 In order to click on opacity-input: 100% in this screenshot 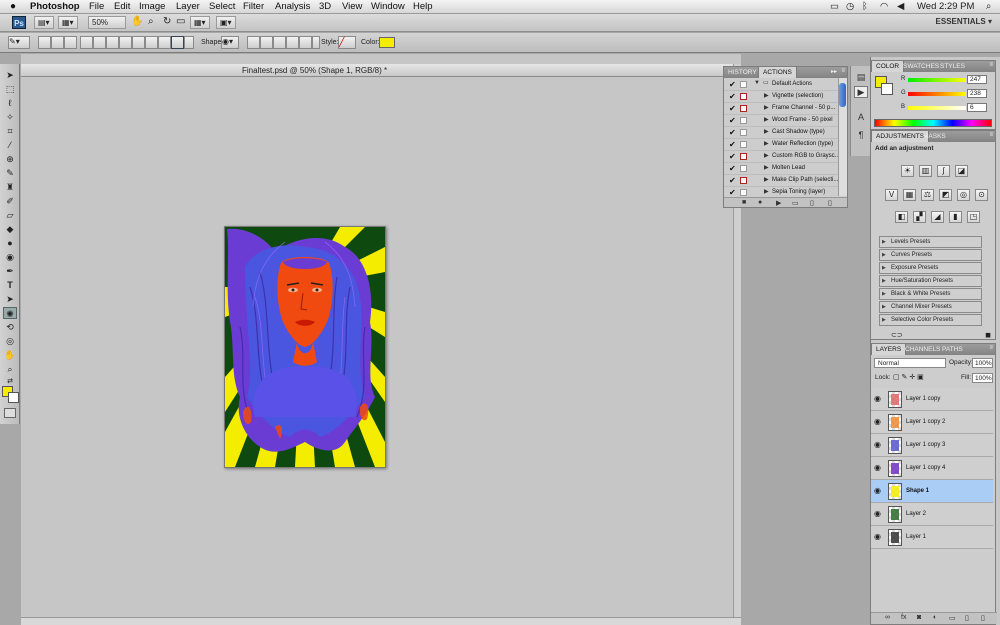, I will do `click(982, 363)`.